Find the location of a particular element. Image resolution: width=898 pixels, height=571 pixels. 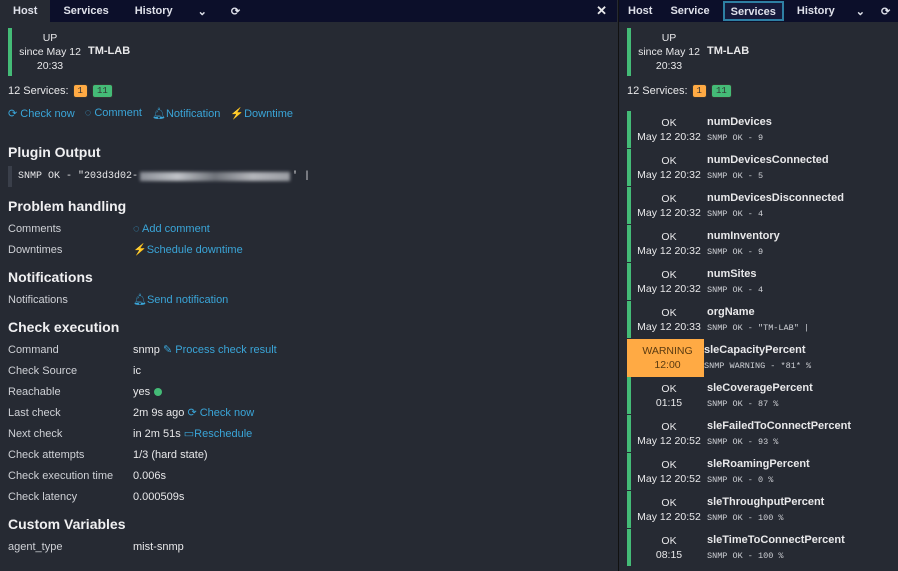

plugin-output-heading: Plugin Output is located at coordinates (54, 152).